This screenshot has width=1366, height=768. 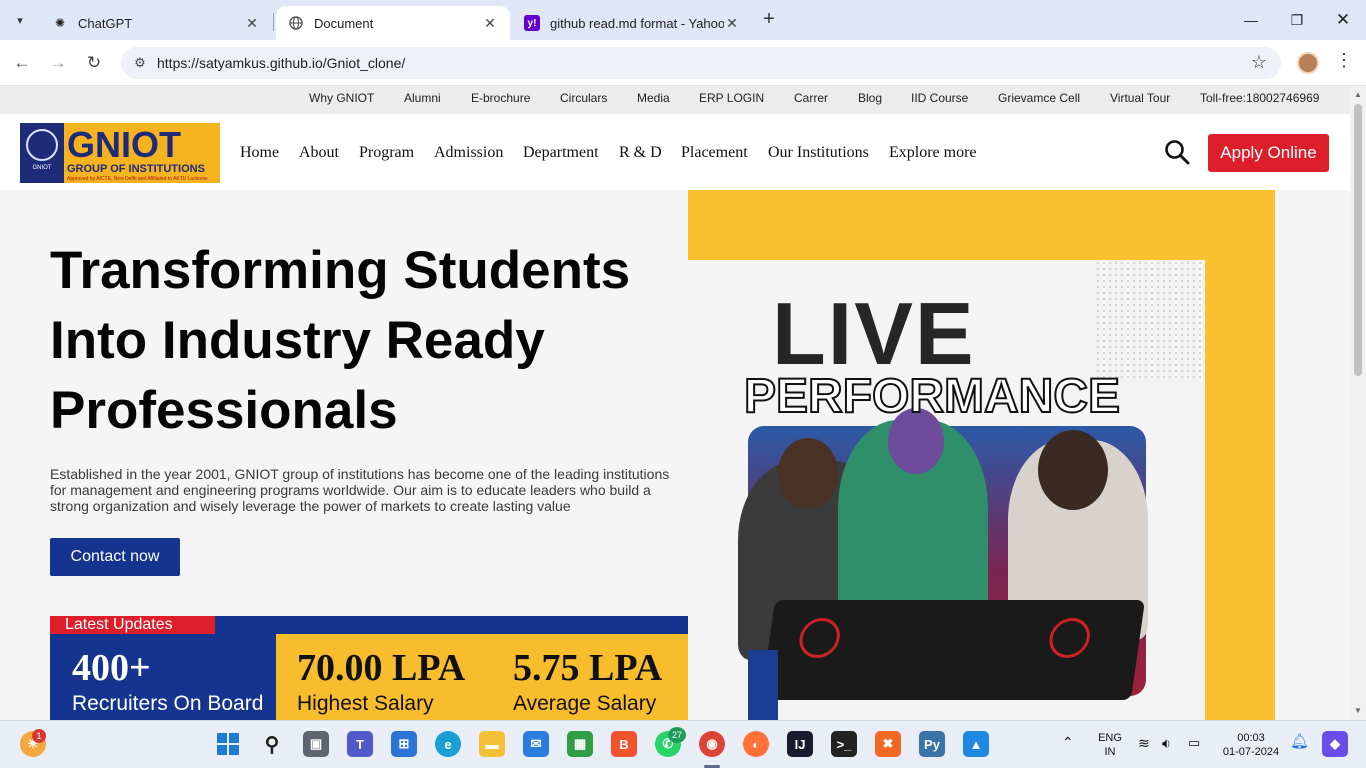 What do you see at coordinates (448, 744) in the screenshot?
I see `edge-icon: e` at bounding box center [448, 744].